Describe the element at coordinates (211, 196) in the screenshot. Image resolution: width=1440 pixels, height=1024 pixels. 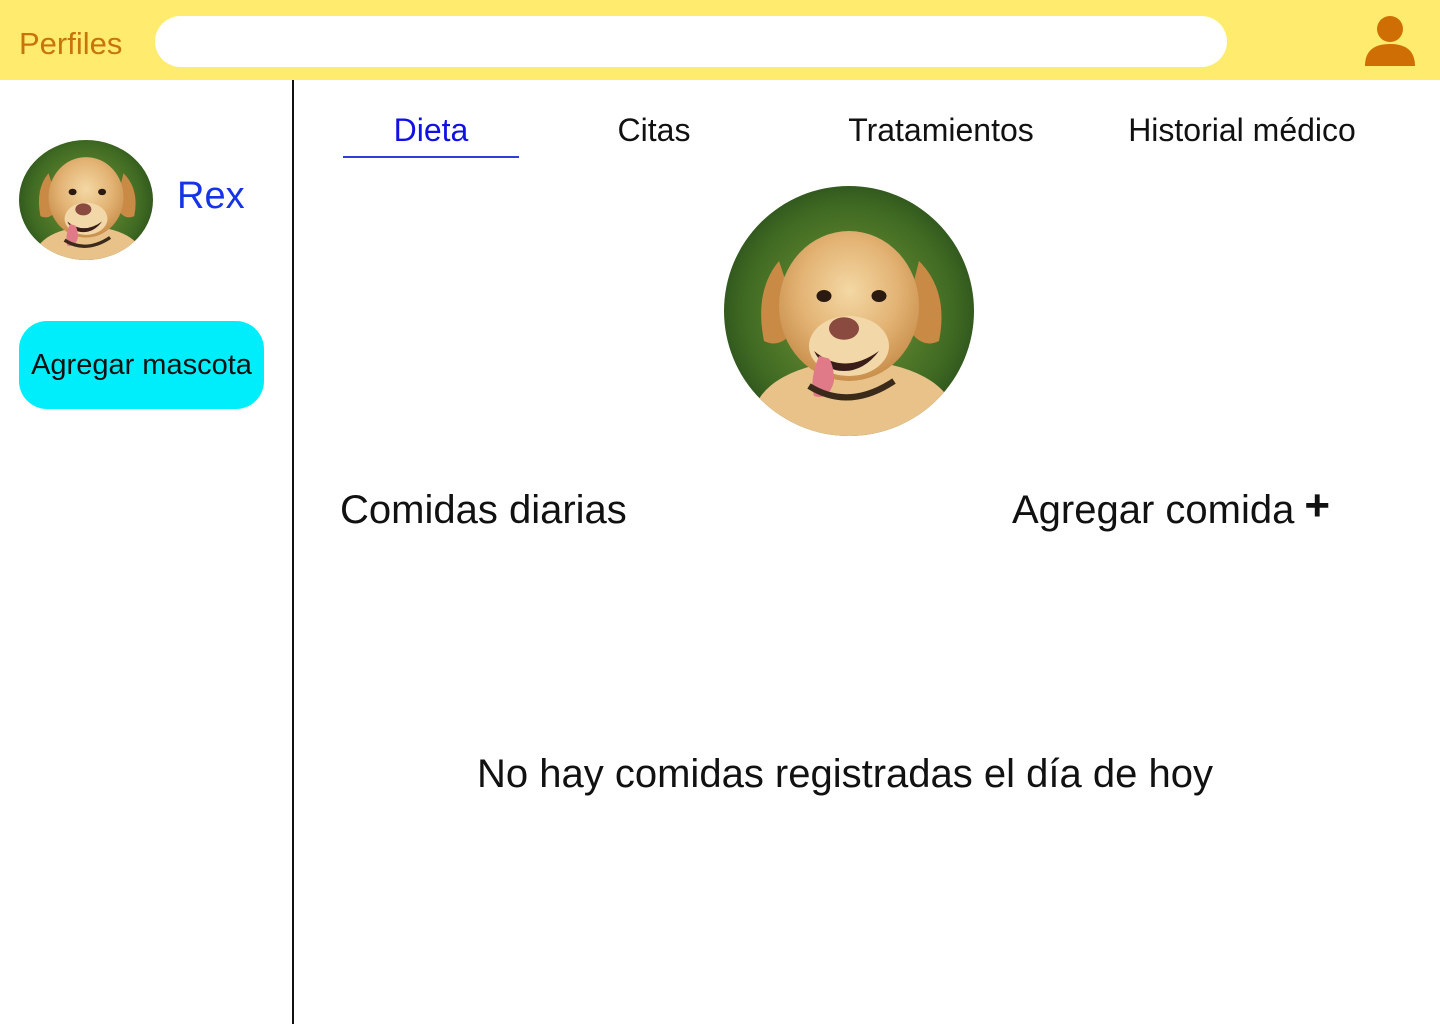
I see `pet-name: Rex` at that location.